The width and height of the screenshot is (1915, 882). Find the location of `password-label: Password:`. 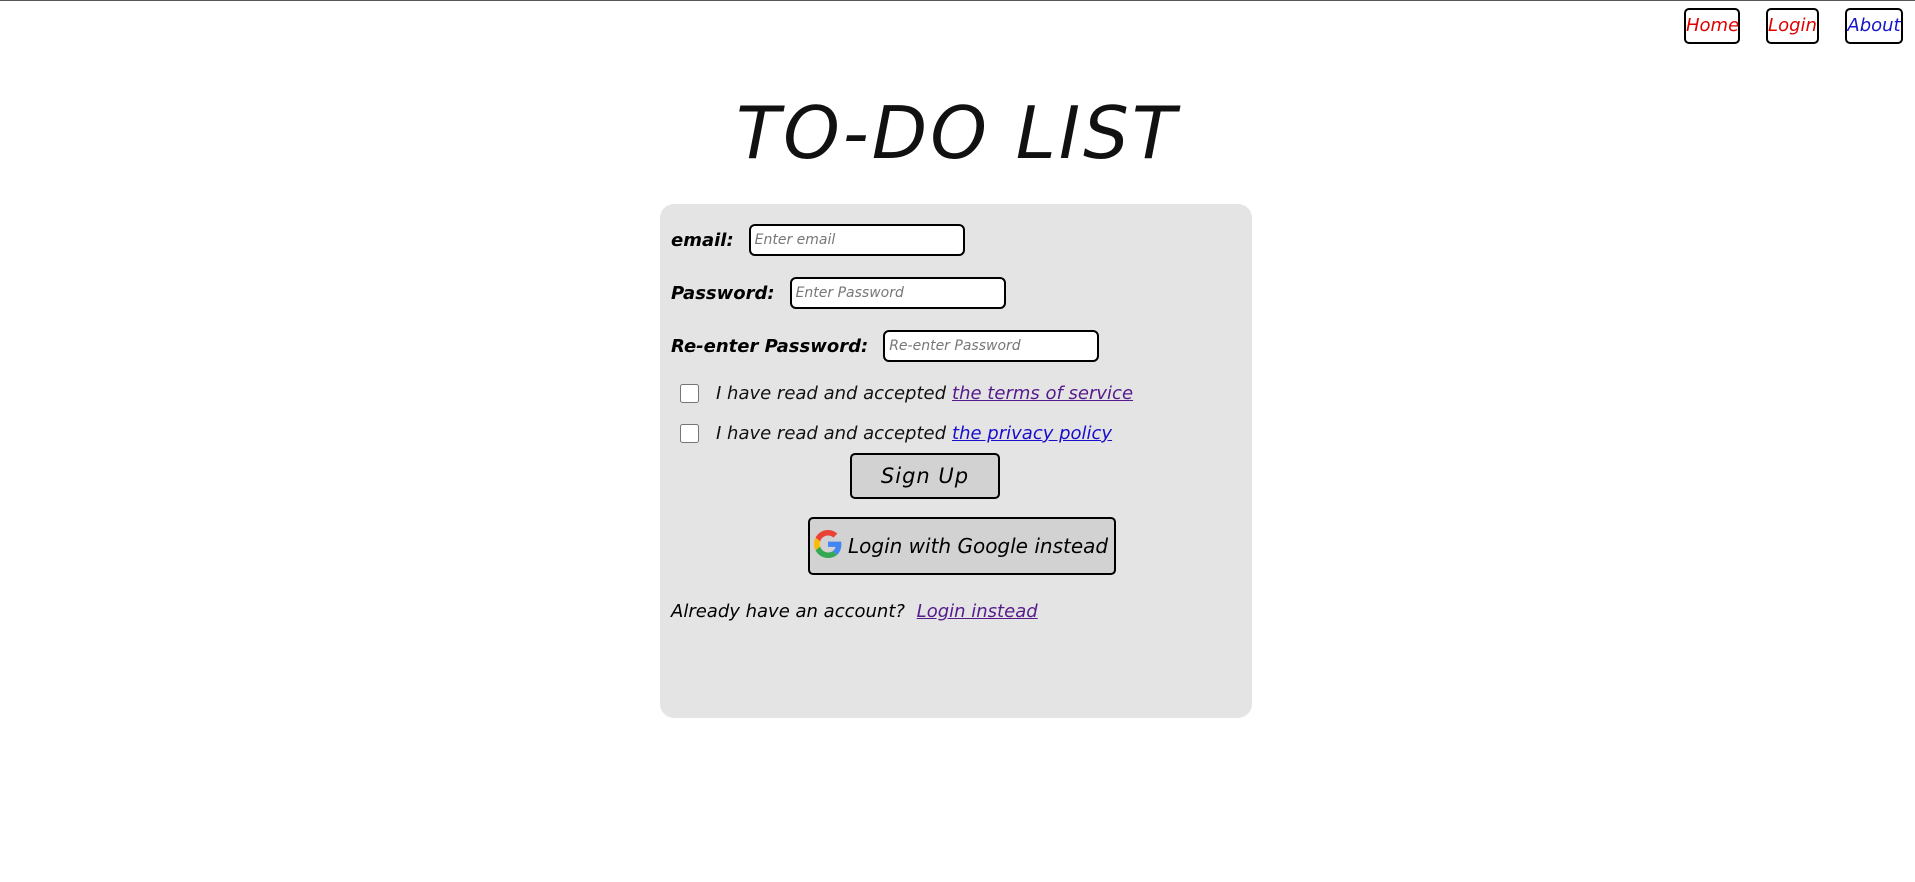

password-label: Password: is located at coordinates (723, 293).